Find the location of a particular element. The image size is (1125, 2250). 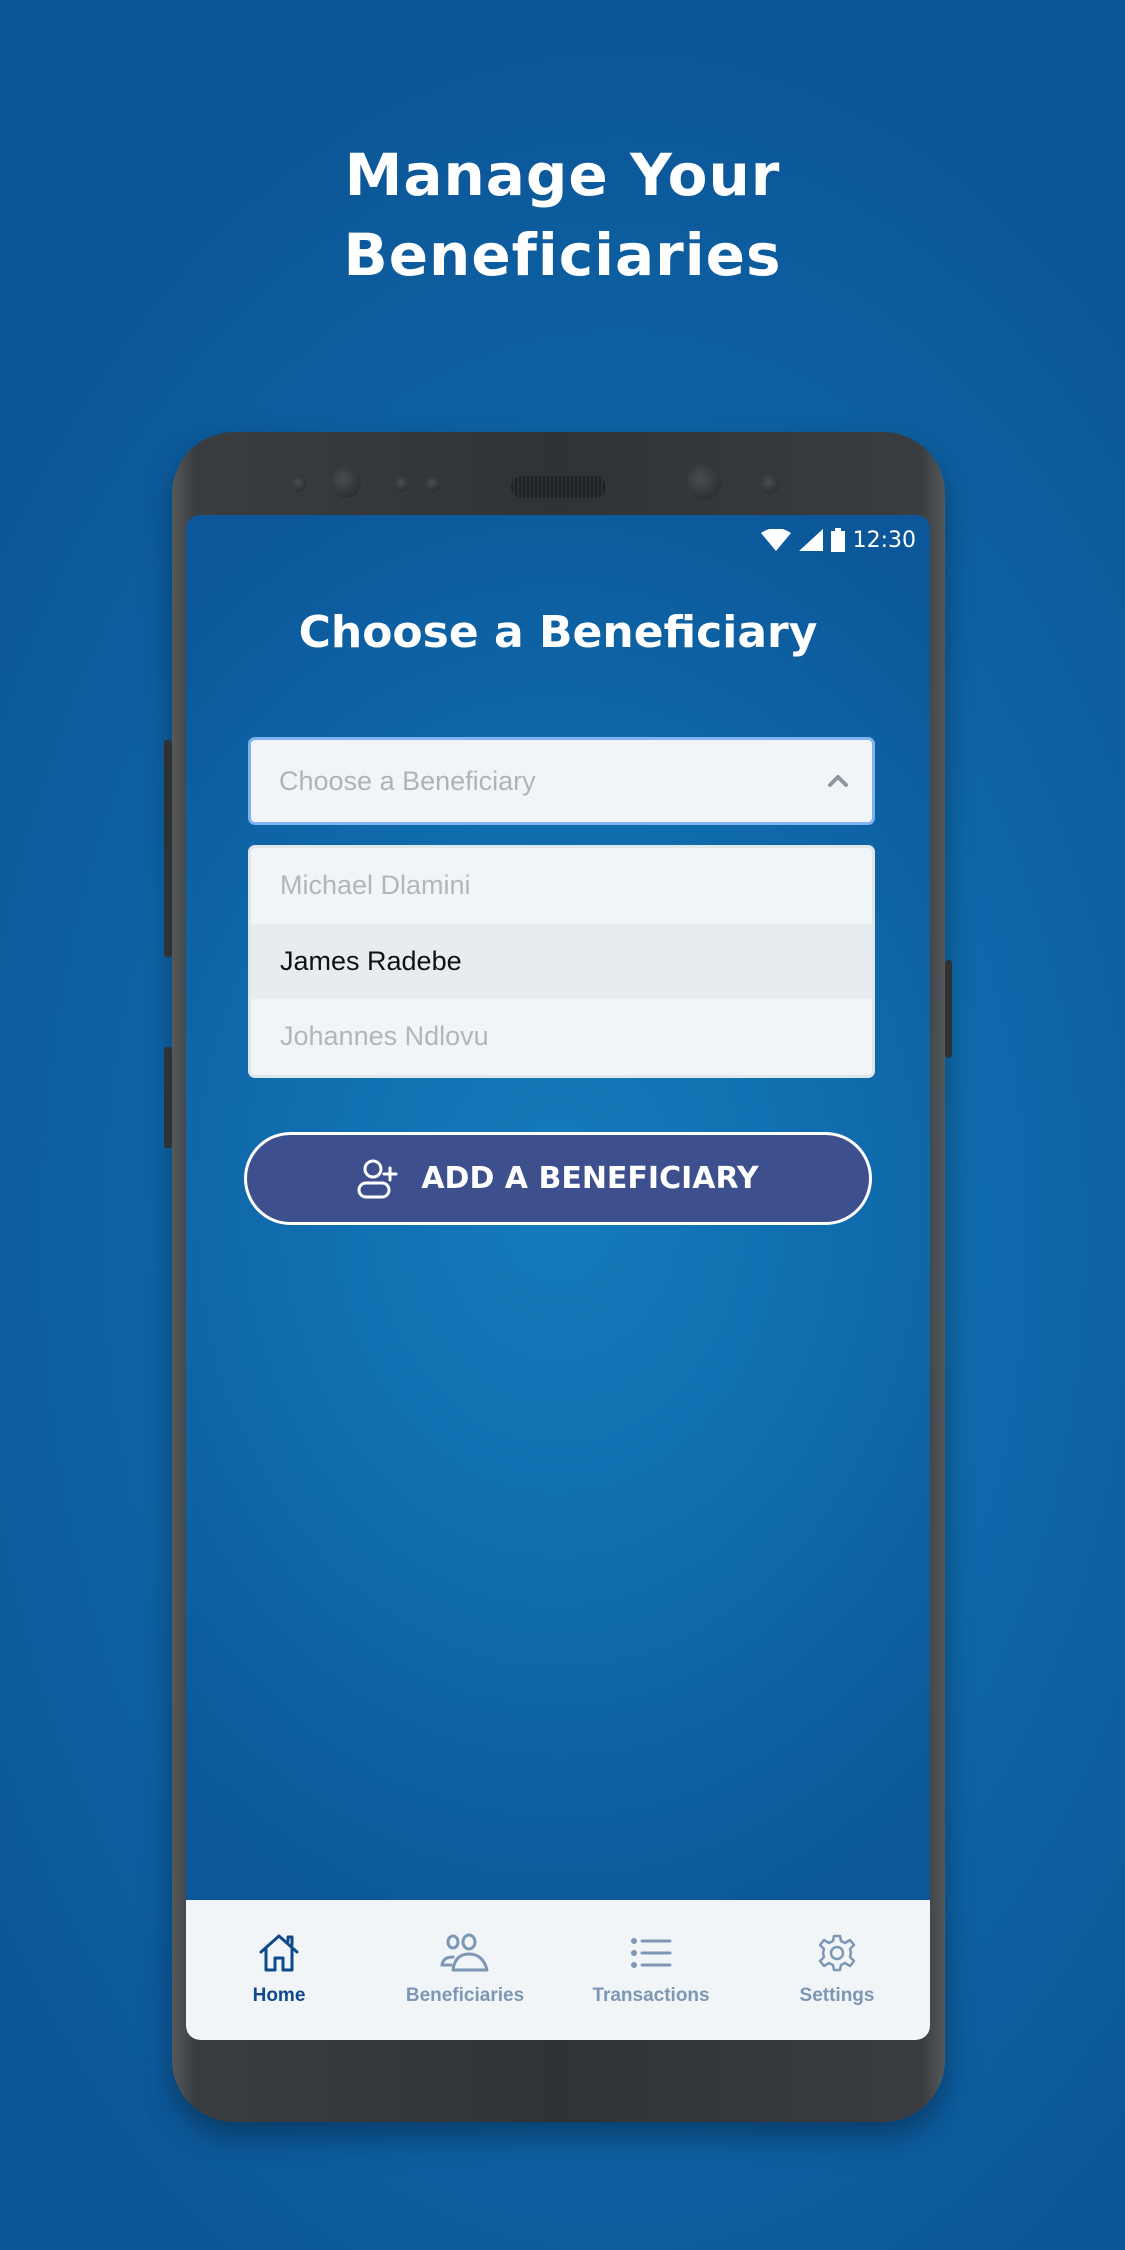

option-james-radebe: James Radebe is located at coordinates (561, 961).